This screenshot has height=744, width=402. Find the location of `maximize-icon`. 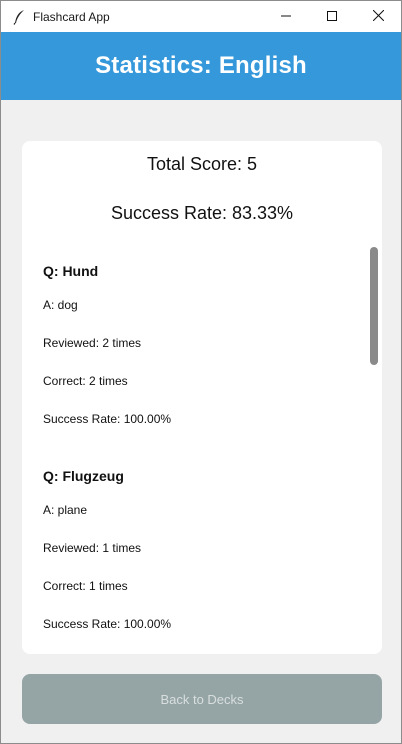

maximize-icon is located at coordinates (332, 17).